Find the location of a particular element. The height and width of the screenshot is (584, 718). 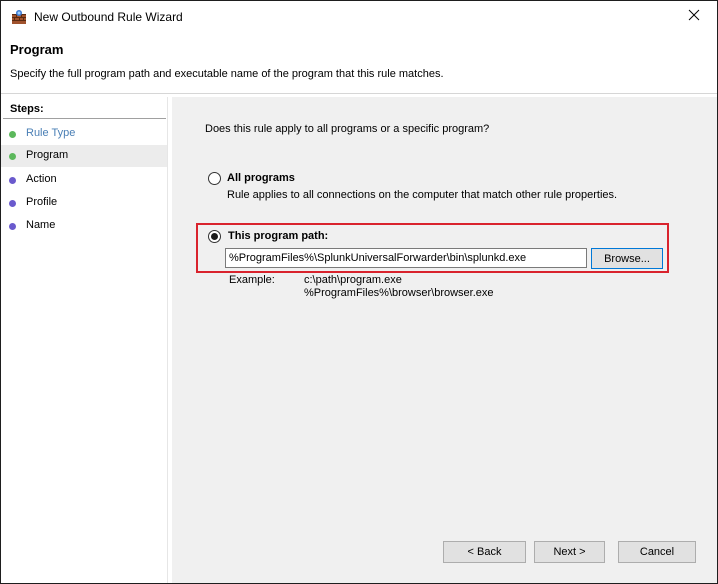

example-line: c:\path\program.exe is located at coordinates (353, 280).